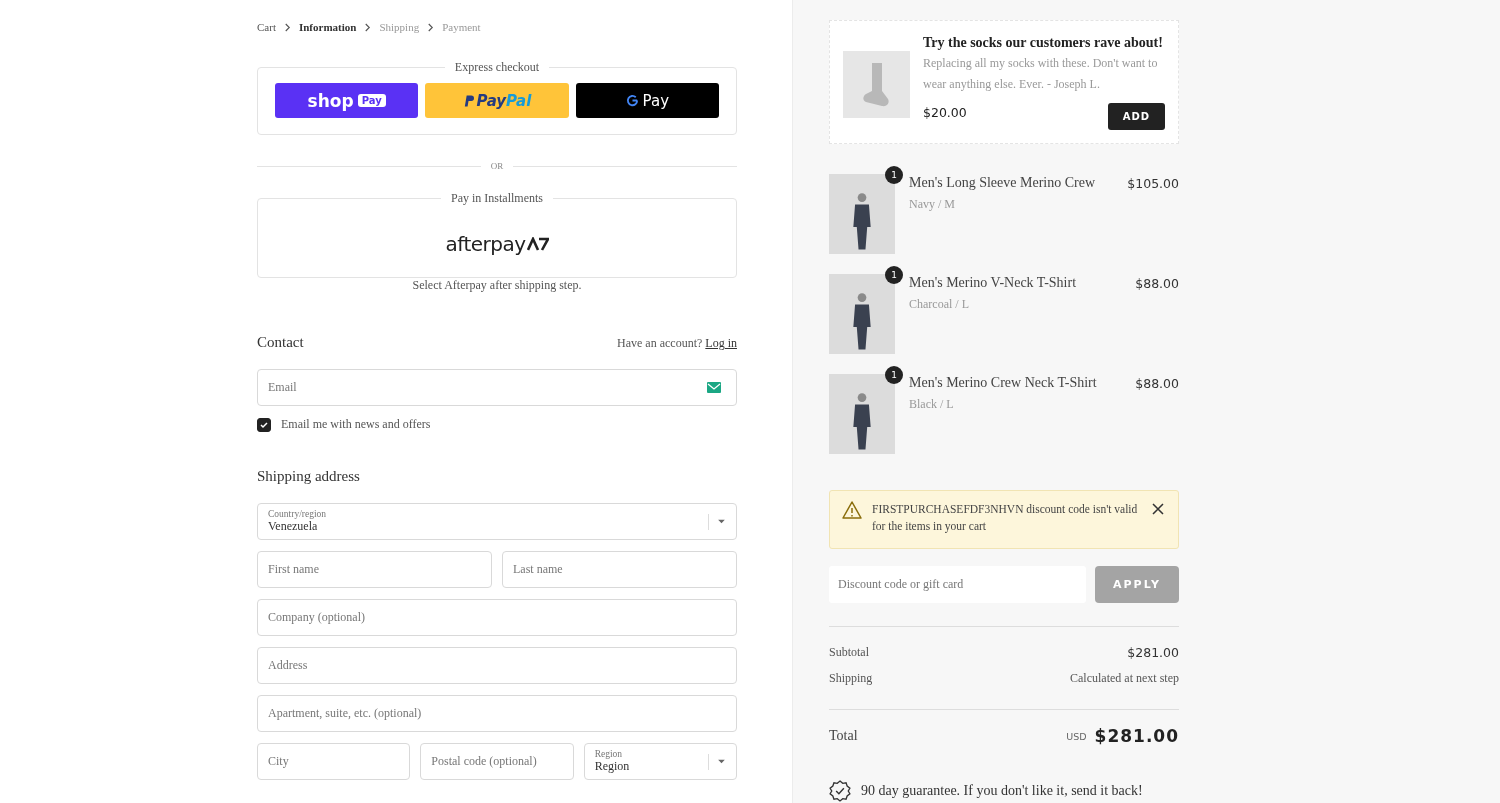  What do you see at coordinates (660, 761) in the screenshot?
I see `select-field: Region Region` at bounding box center [660, 761].